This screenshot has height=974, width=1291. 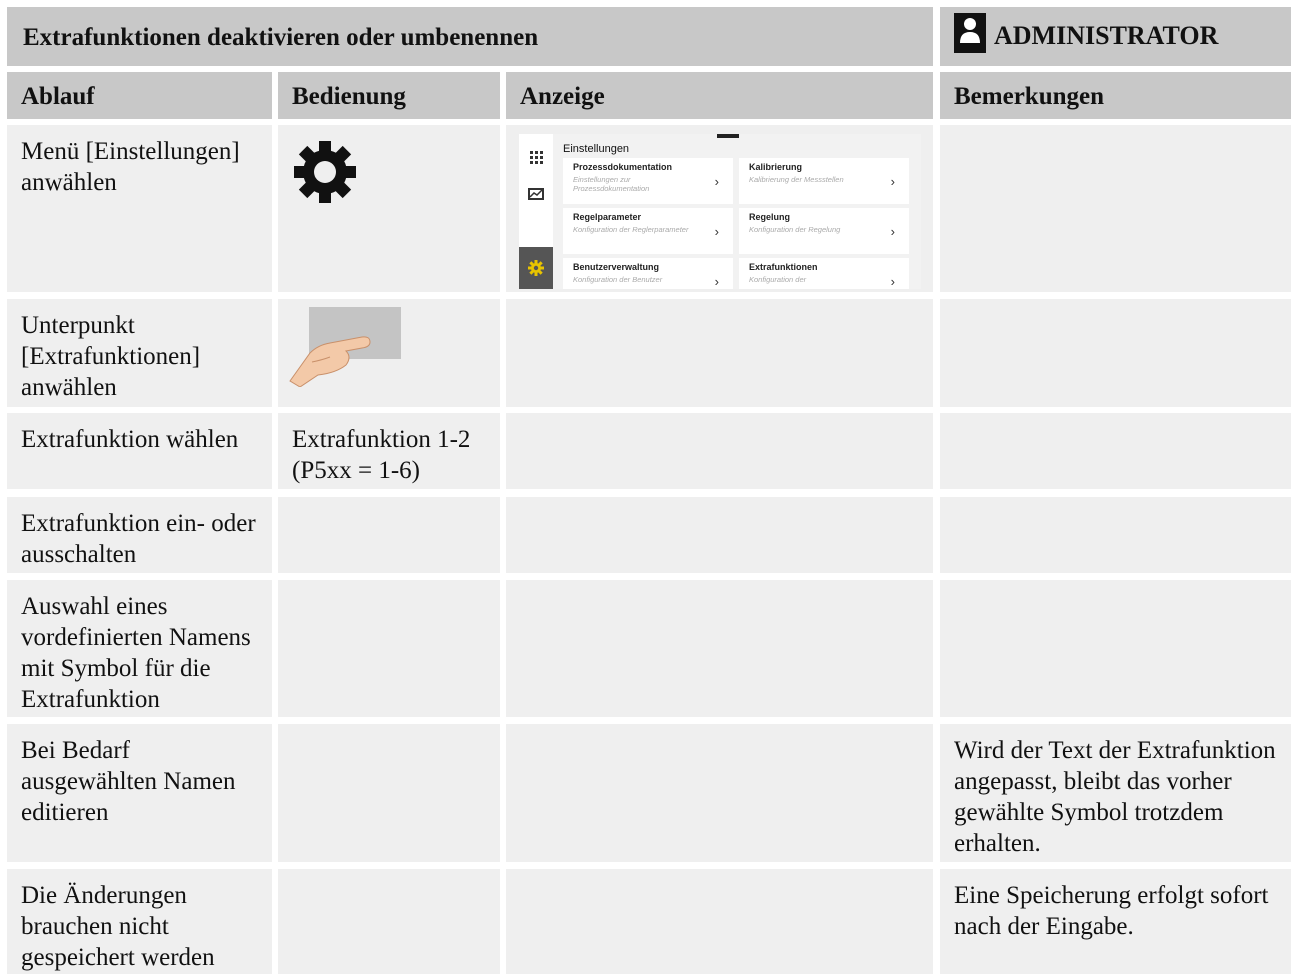 I want to click on table-row-6-ablauf: Bei Bedarf ausgewählten Namen editieren, so click(x=139, y=793).